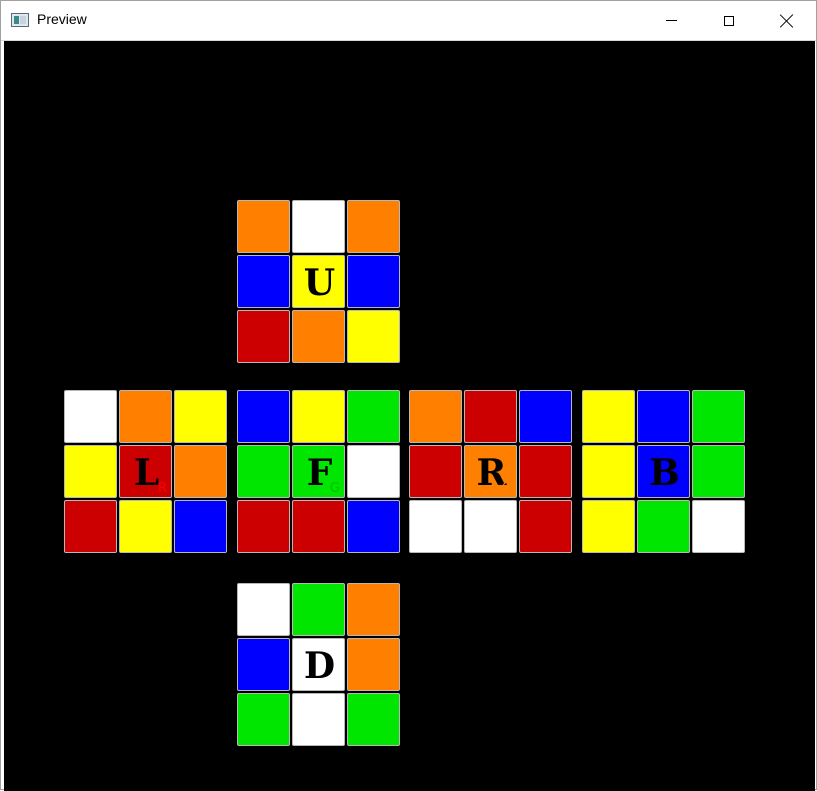 This screenshot has height=791, width=817. I want to click on face-label: U, so click(319, 282).